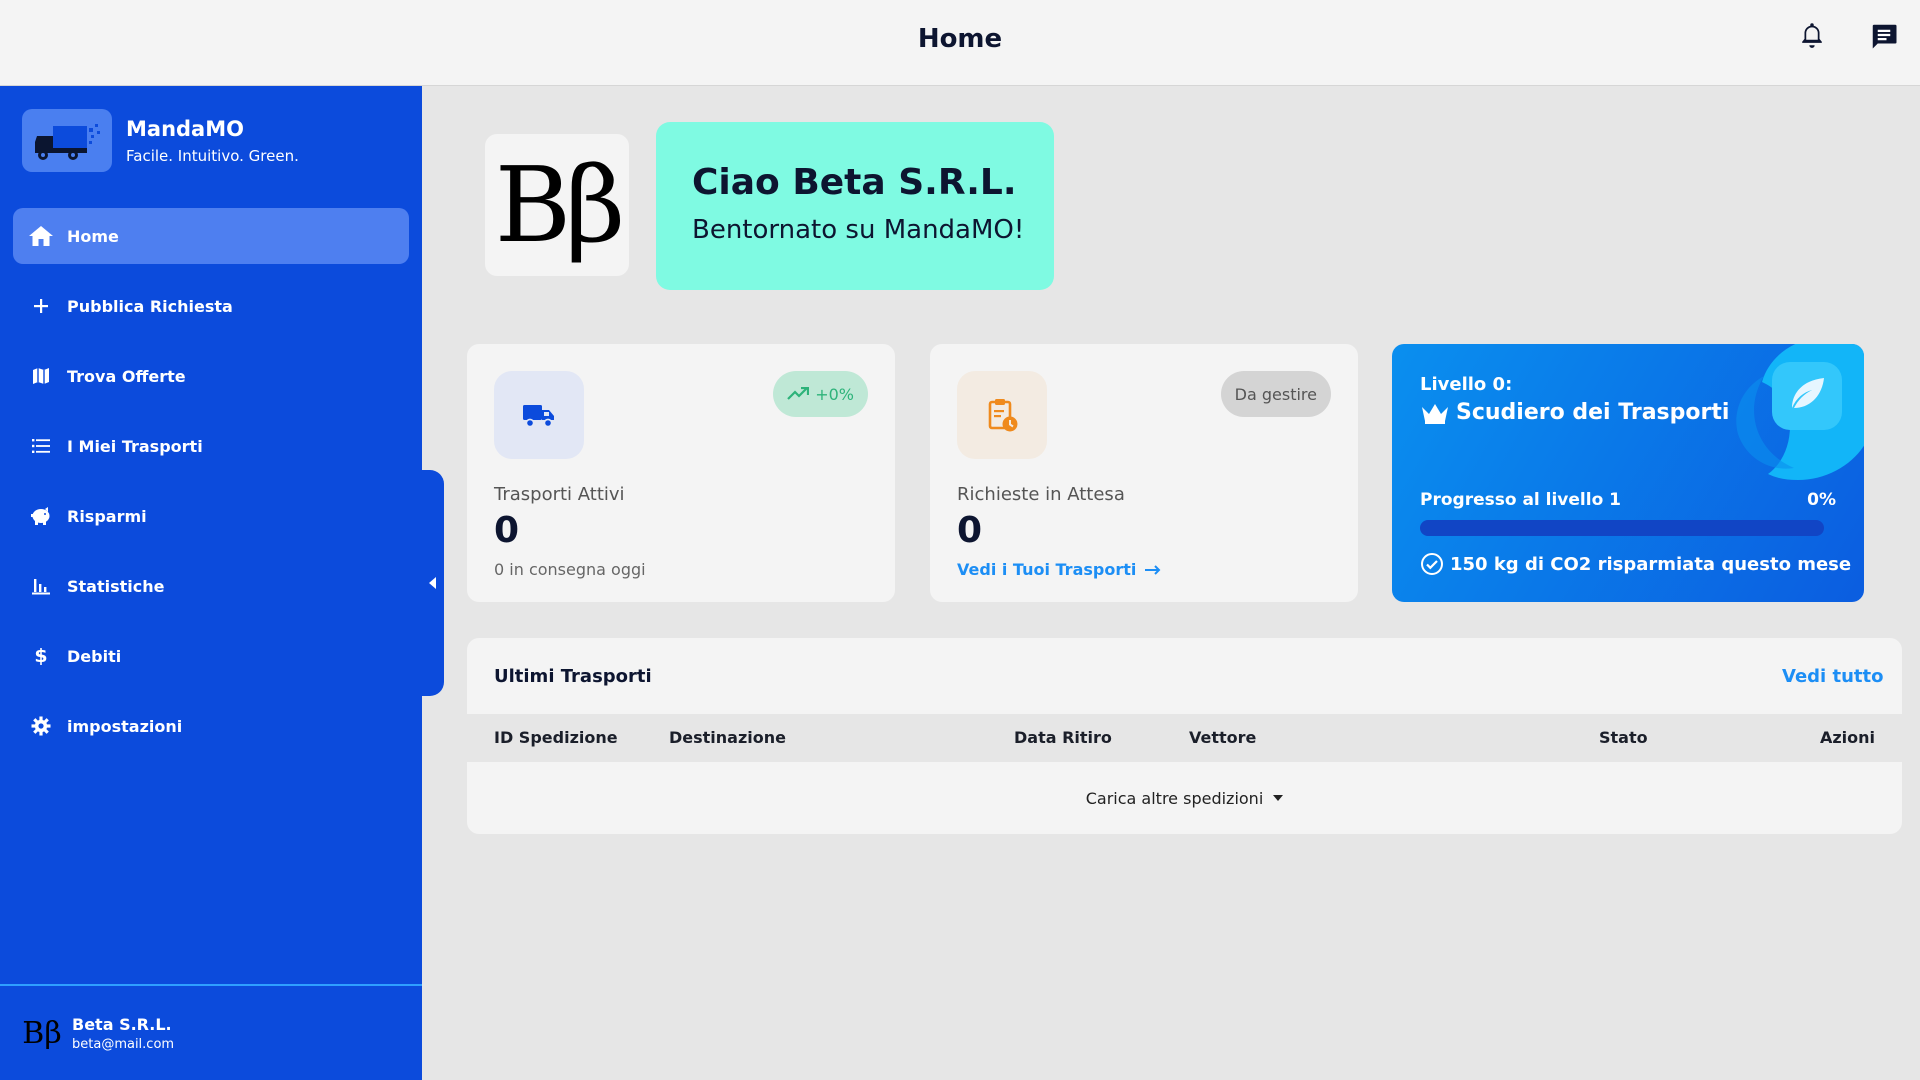 Image resolution: width=1920 pixels, height=1080 pixels. Describe the element at coordinates (211, 586) in the screenshot. I see `sidebar-item-statistiche: Statistiche` at that location.